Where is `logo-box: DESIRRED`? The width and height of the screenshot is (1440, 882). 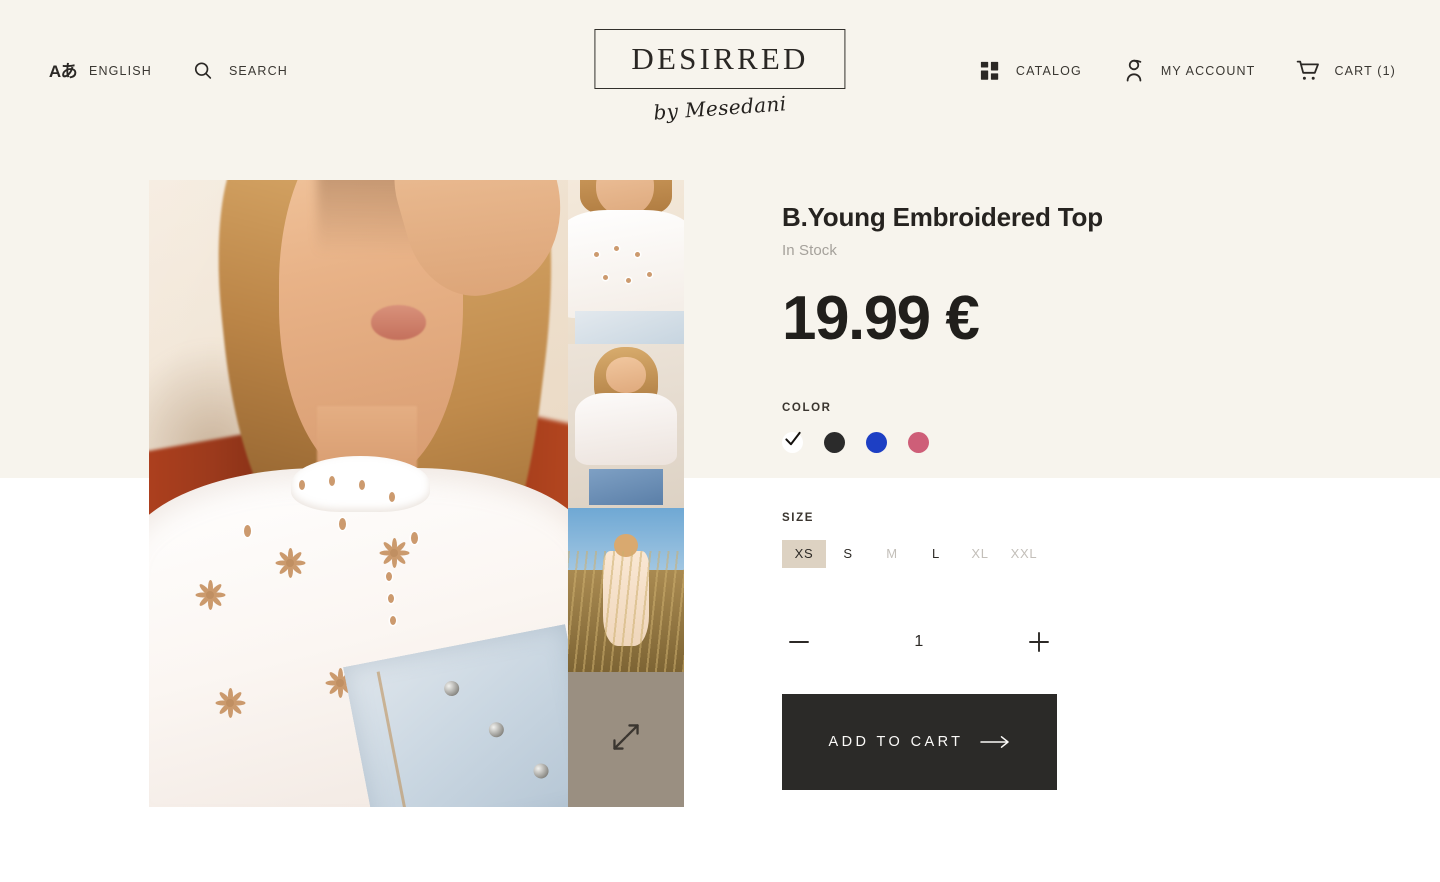 logo-box: DESIRRED is located at coordinates (720, 59).